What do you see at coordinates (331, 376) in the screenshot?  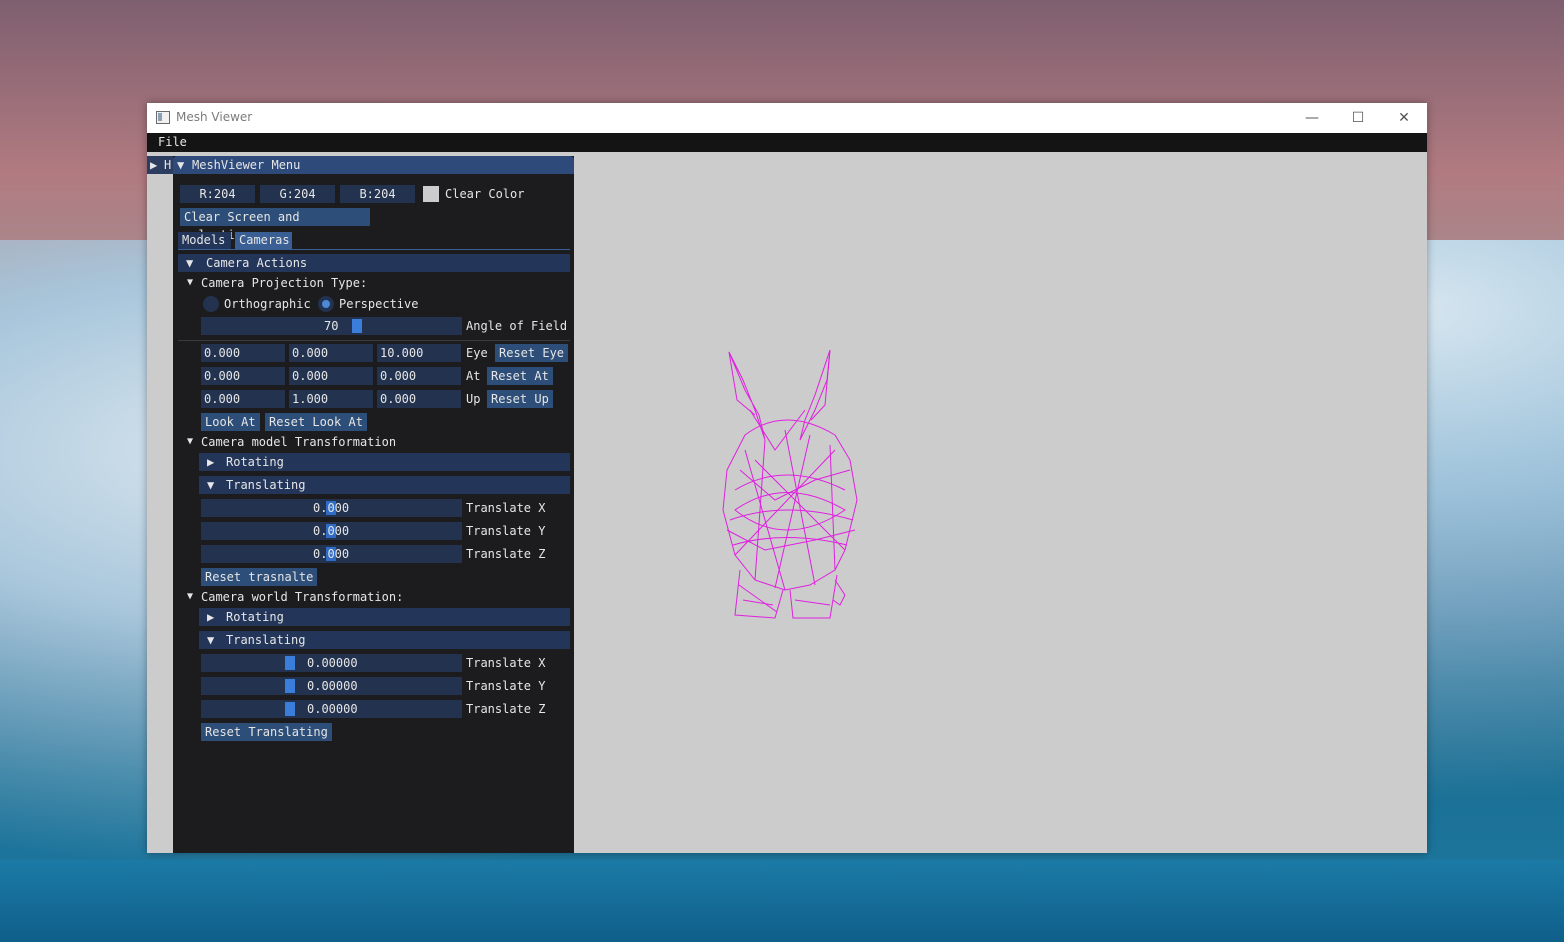 I see `at-y-field: 0.000` at bounding box center [331, 376].